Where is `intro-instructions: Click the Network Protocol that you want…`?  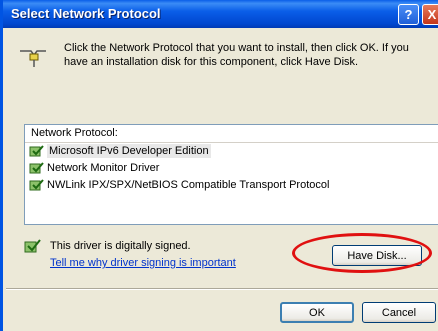
intro-instructions: Click the Network Protocol that you want… is located at coordinates (236, 55).